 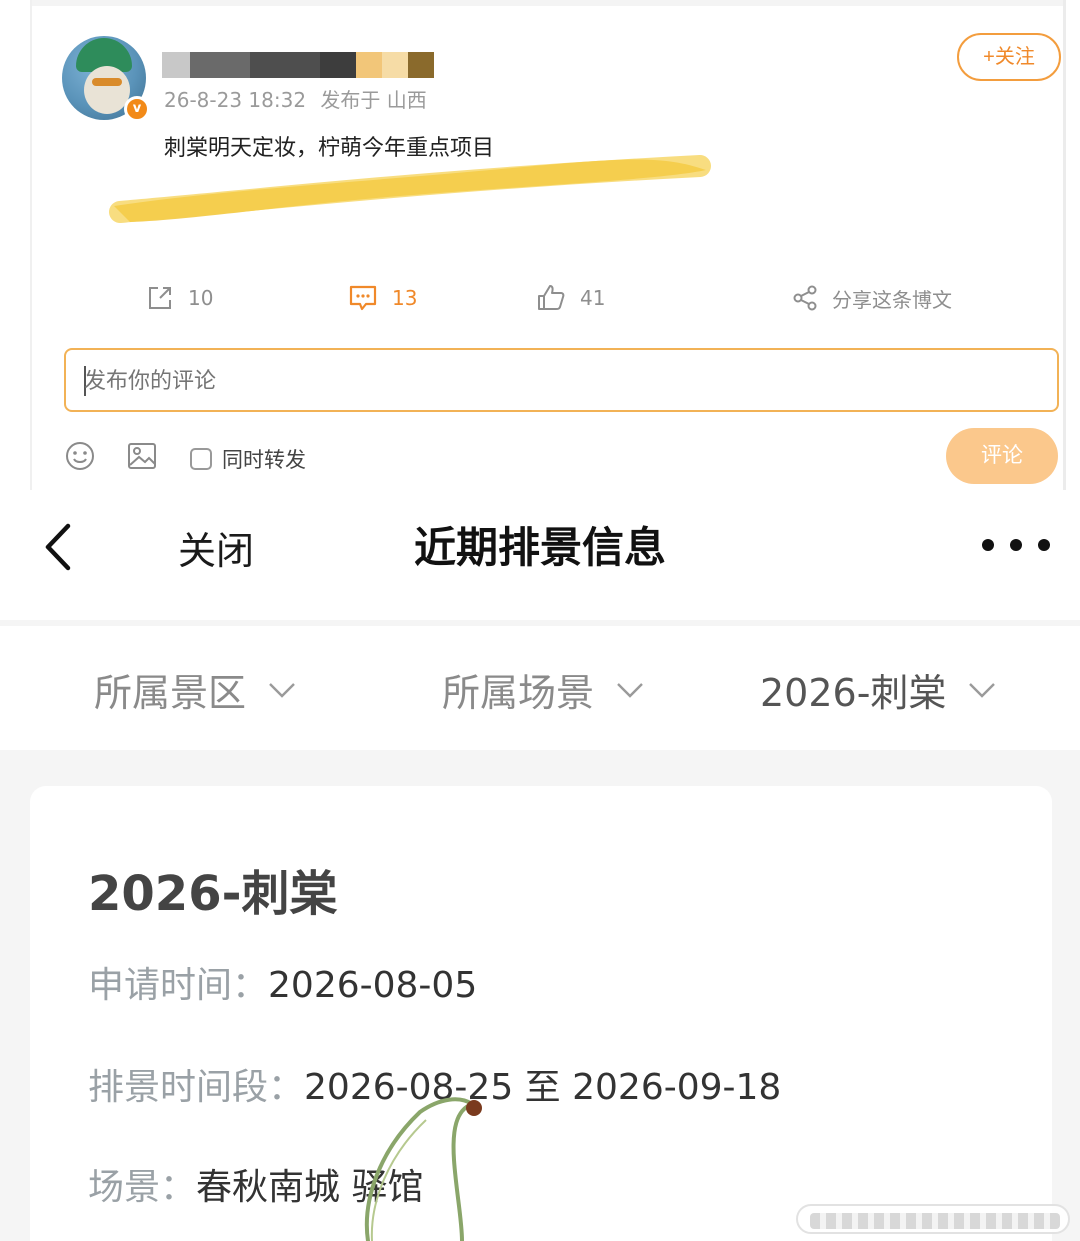 What do you see at coordinates (853, 693) in the screenshot?
I see `filter-label: 2026-刺棠` at bounding box center [853, 693].